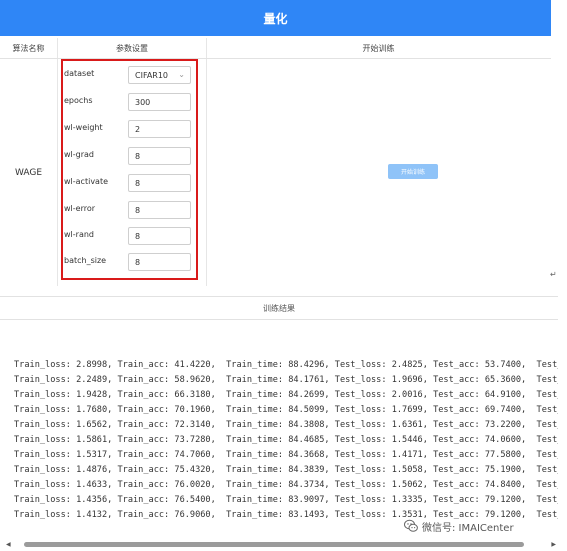  Describe the element at coordinates (159, 129) in the screenshot. I see `wl-weight-input: 2` at that location.